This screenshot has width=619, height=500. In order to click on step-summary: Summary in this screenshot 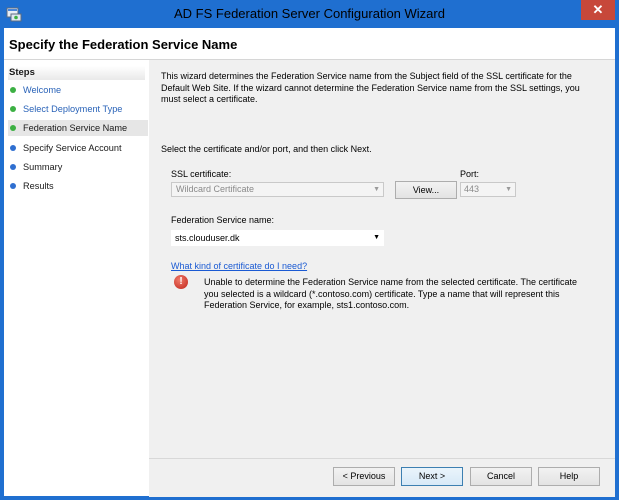, I will do `click(78, 167)`.